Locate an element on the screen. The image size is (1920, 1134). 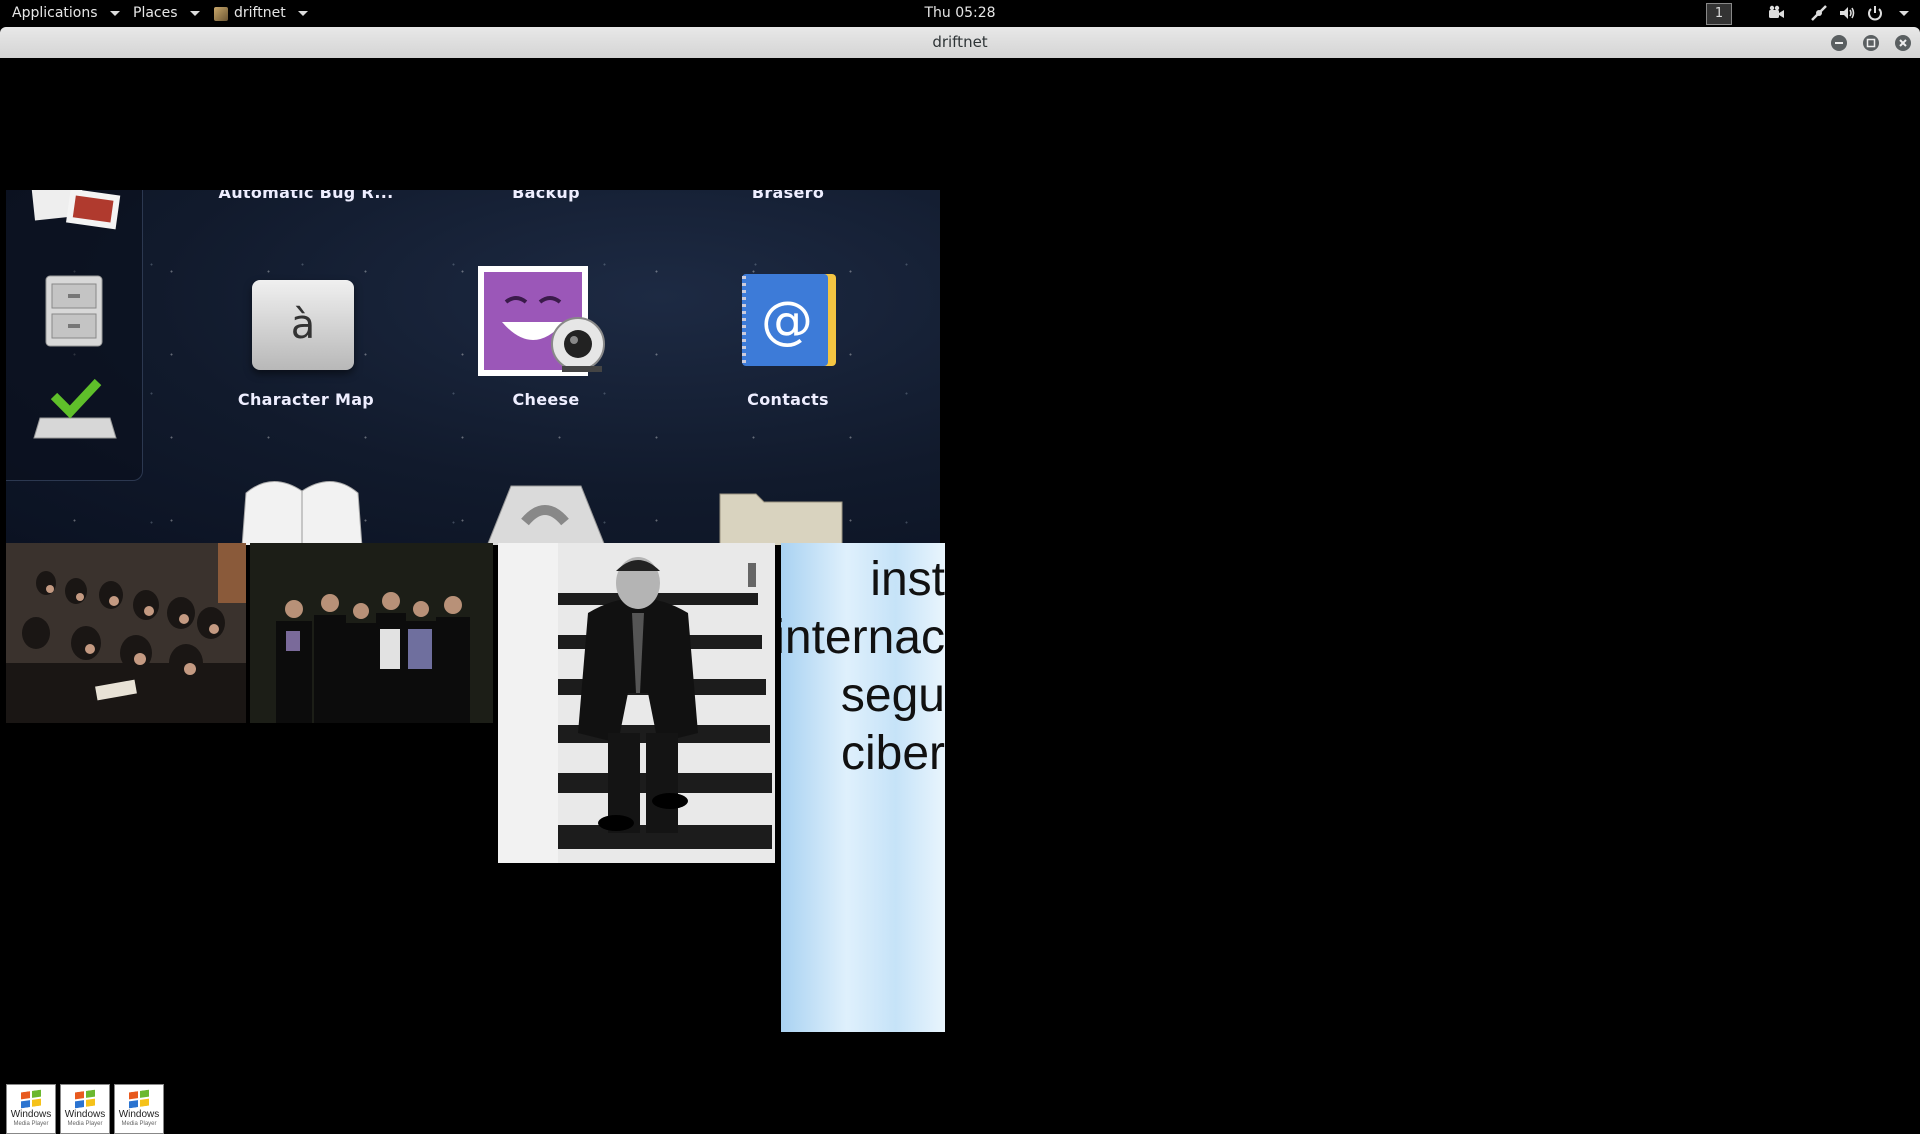
window-title: driftnet is located at coordinates (960, 42).